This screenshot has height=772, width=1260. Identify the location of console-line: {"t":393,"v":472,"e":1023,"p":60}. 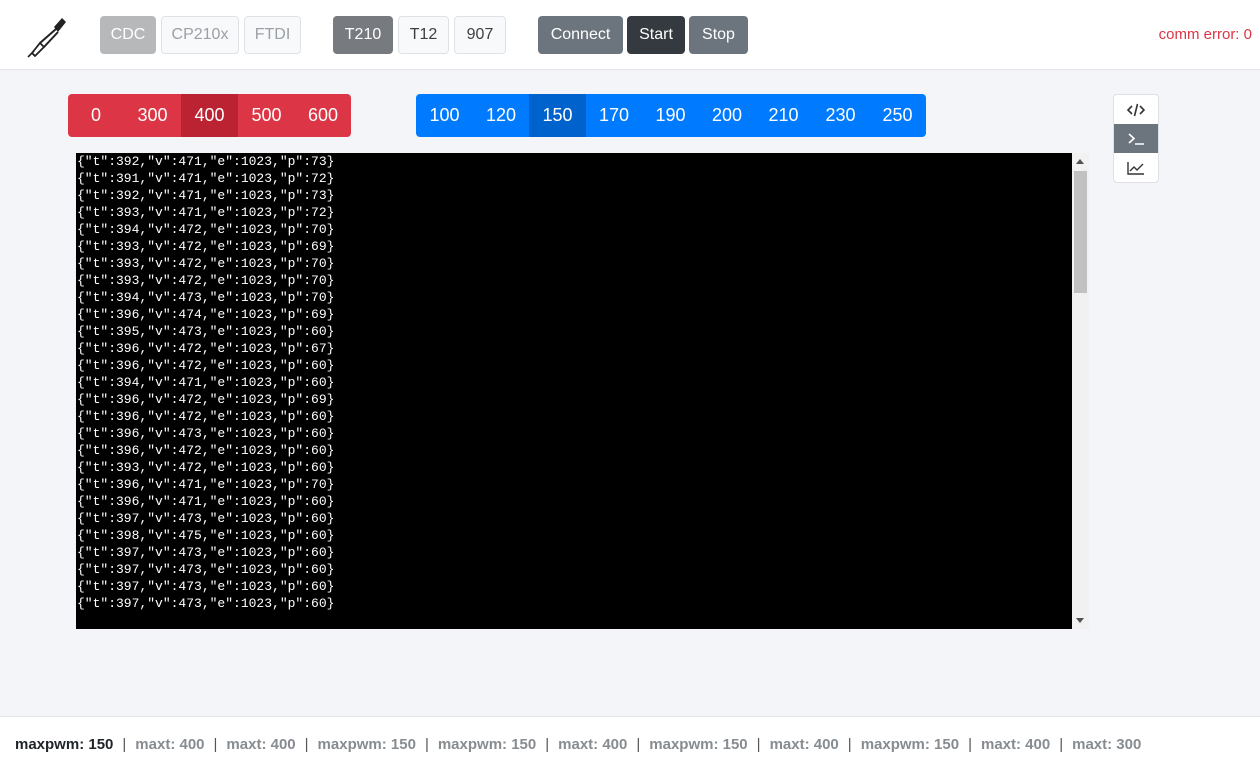
(206, 467).